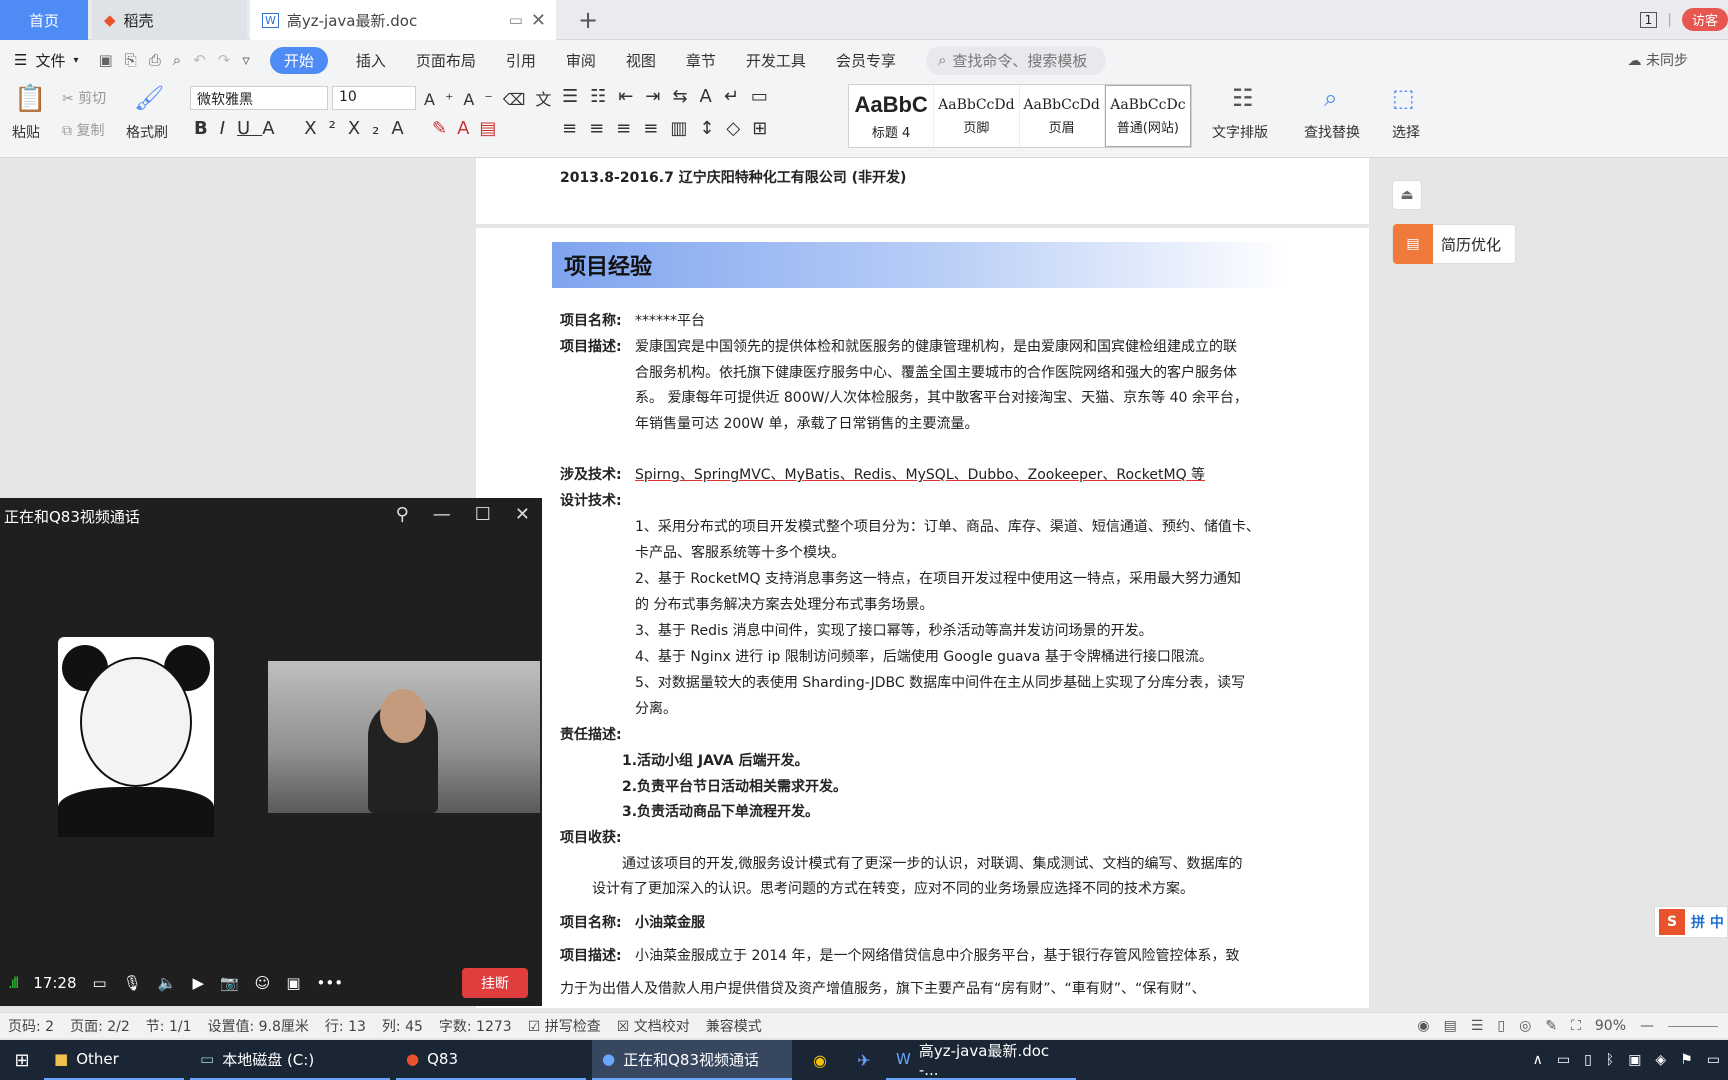 This screenshot has width=1728, height=1080. Describe the element at coordinates (402, 1026) in the screenshot. I see `status-col: 列: 45` at that location.